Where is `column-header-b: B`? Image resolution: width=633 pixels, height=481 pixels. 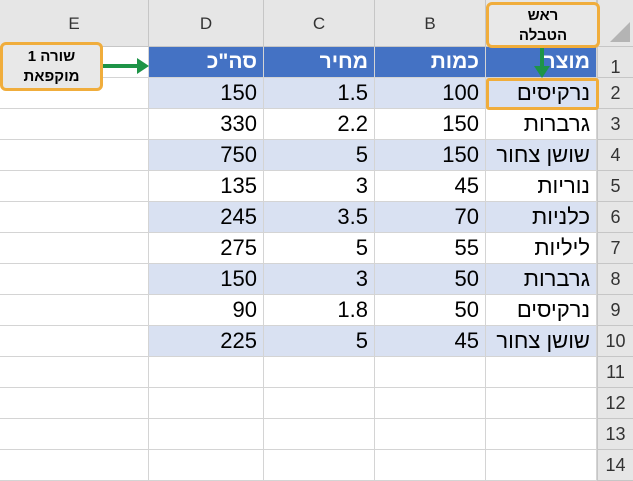 column-header-b: B is located at coordinates (430, 23).